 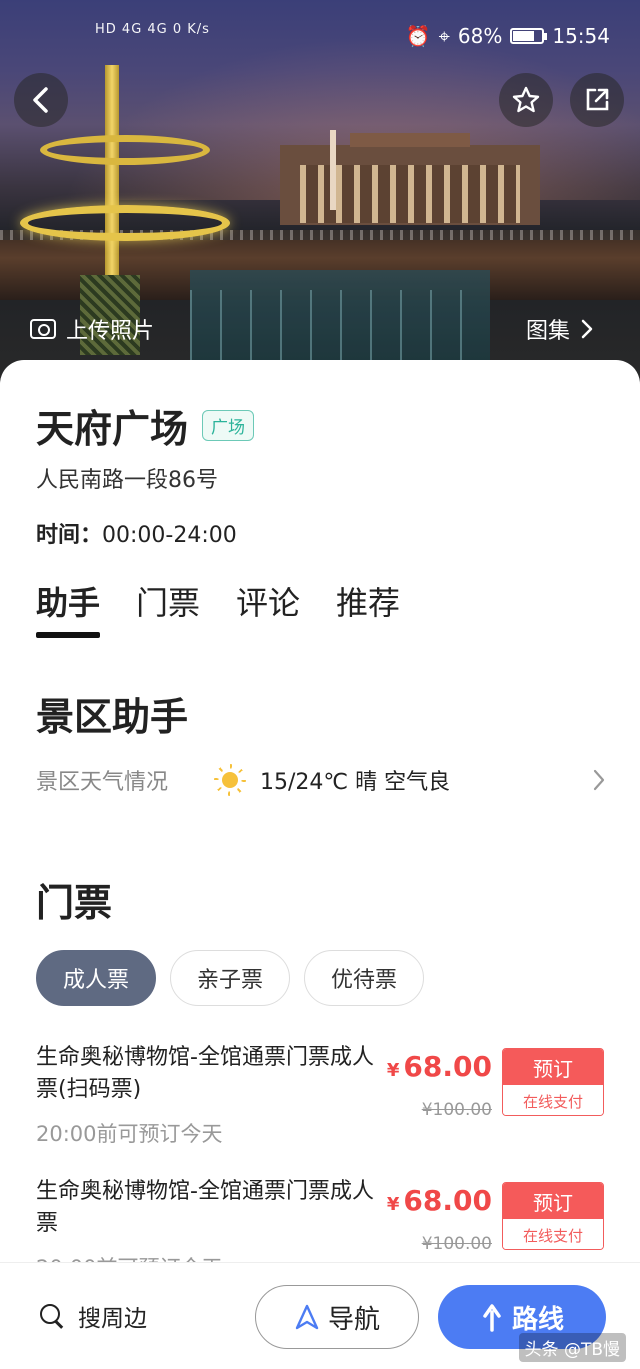 I want to click on title-row: 天府广场 广场, so click(x=145, y=425).